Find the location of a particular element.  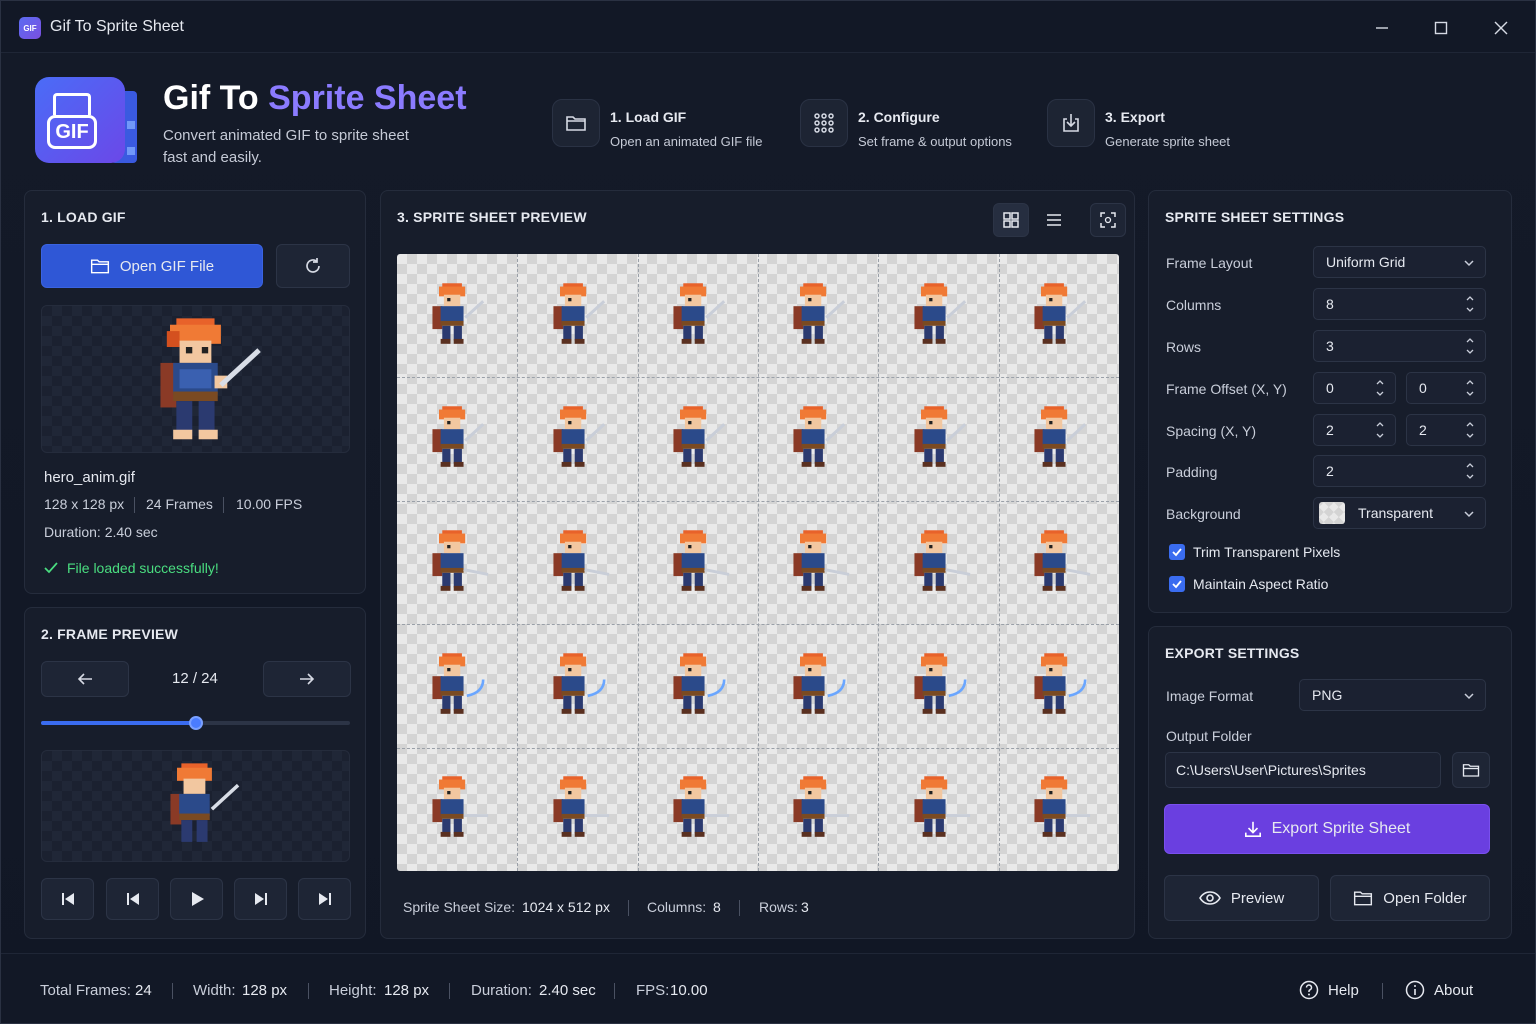

background-select: Transparent is located at coordinates (1399, 513).